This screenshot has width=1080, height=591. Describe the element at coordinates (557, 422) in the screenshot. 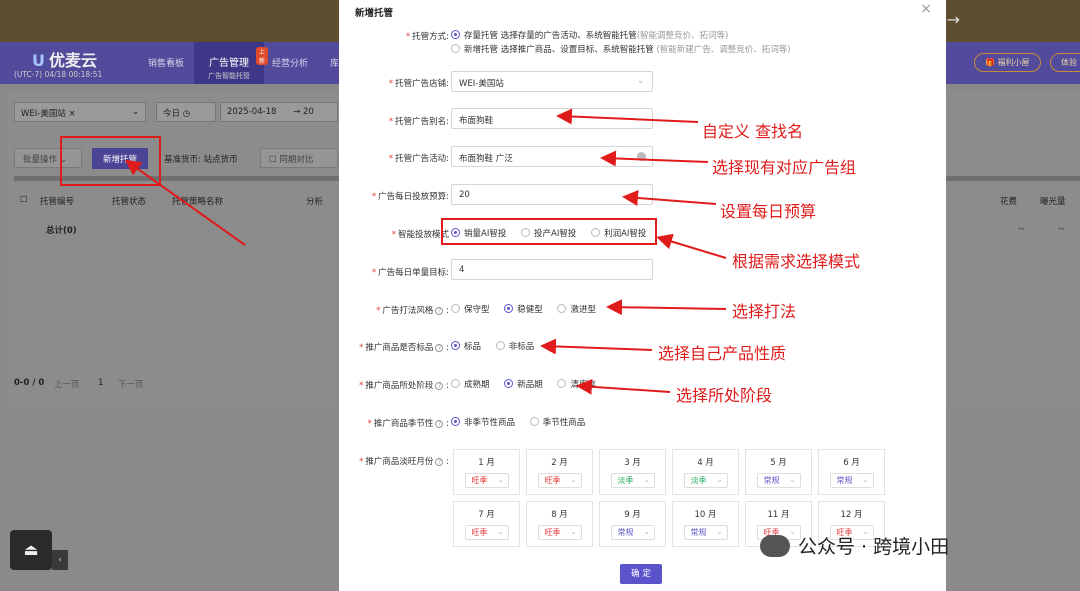

I see `seasonal-yes: 季节性商品` at that location.